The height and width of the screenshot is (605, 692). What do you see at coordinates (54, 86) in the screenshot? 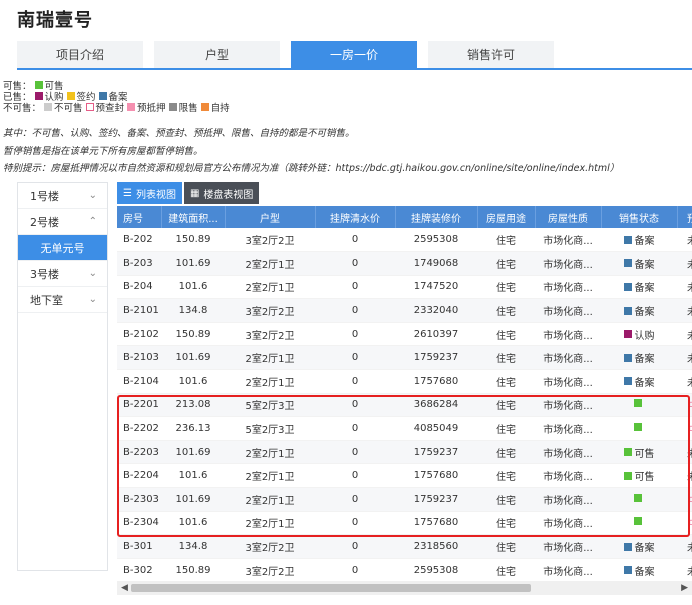
I see `legend-item-label: 可售` at bounding box center [54, 86].